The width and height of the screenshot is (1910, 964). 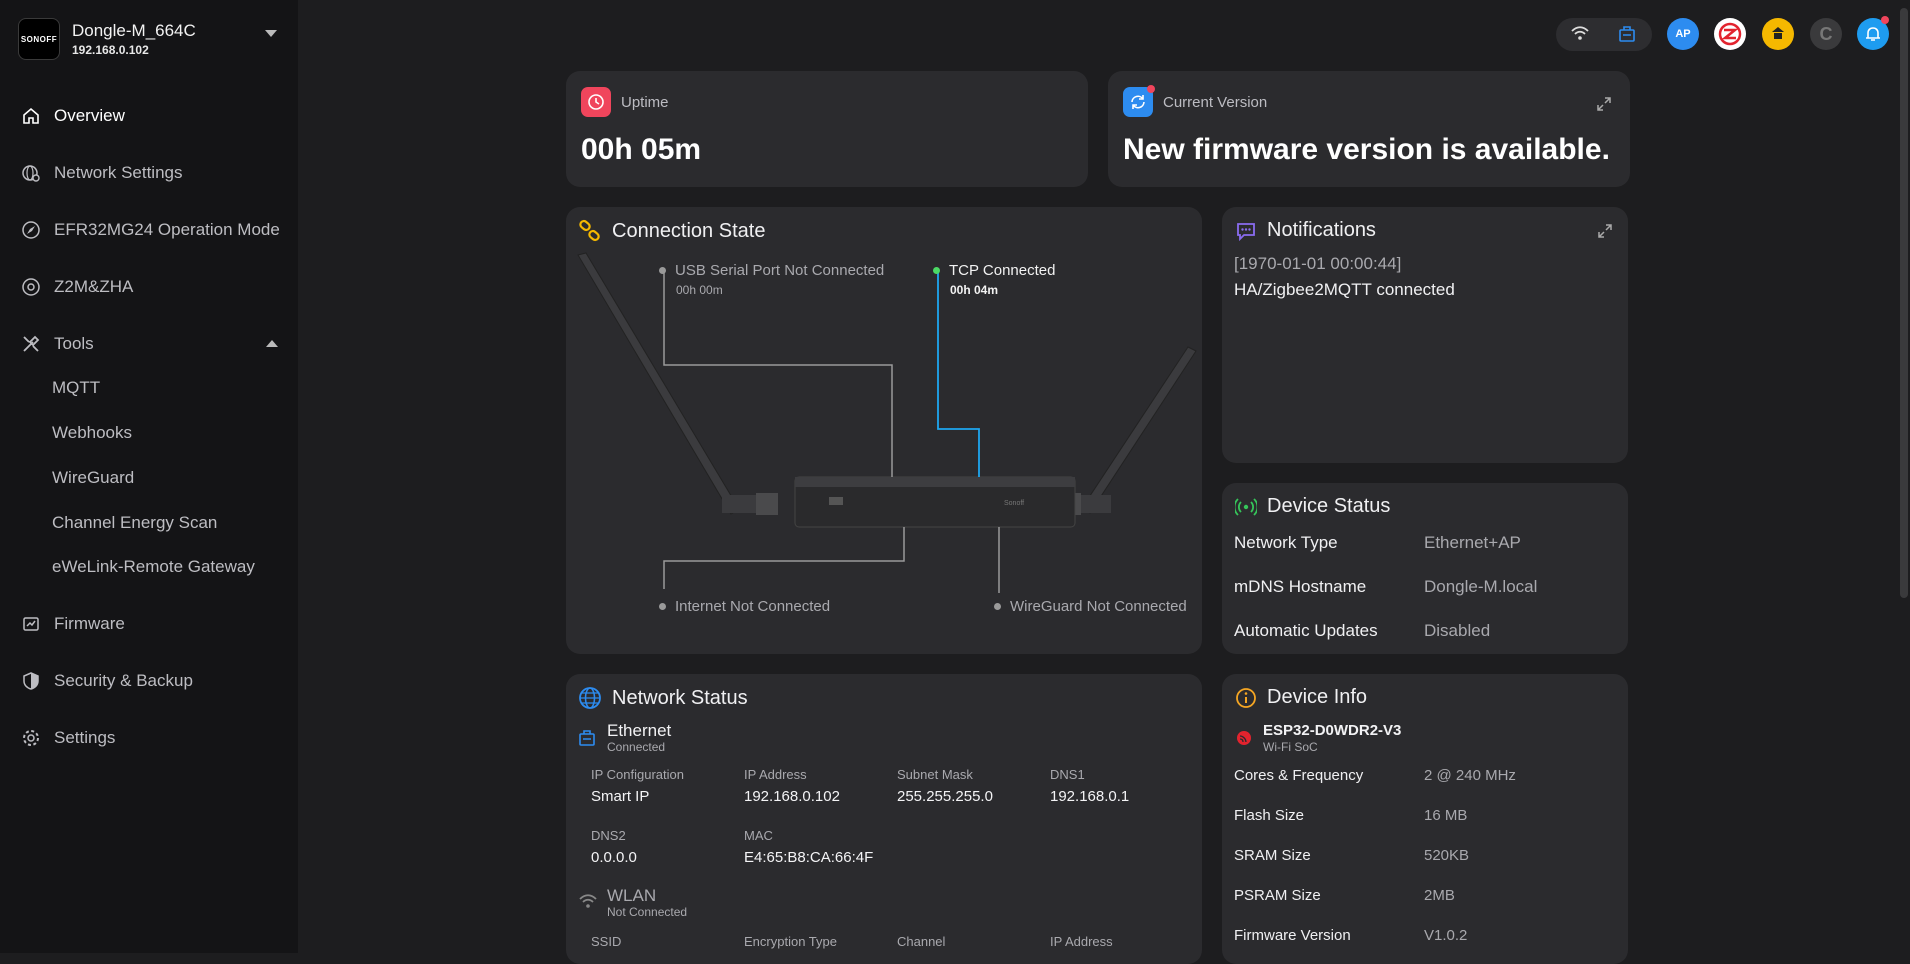 What do you see at coordinates (1139, 101) in the screenshot?
I see `update-icon` at bounding box center [1139, 101].